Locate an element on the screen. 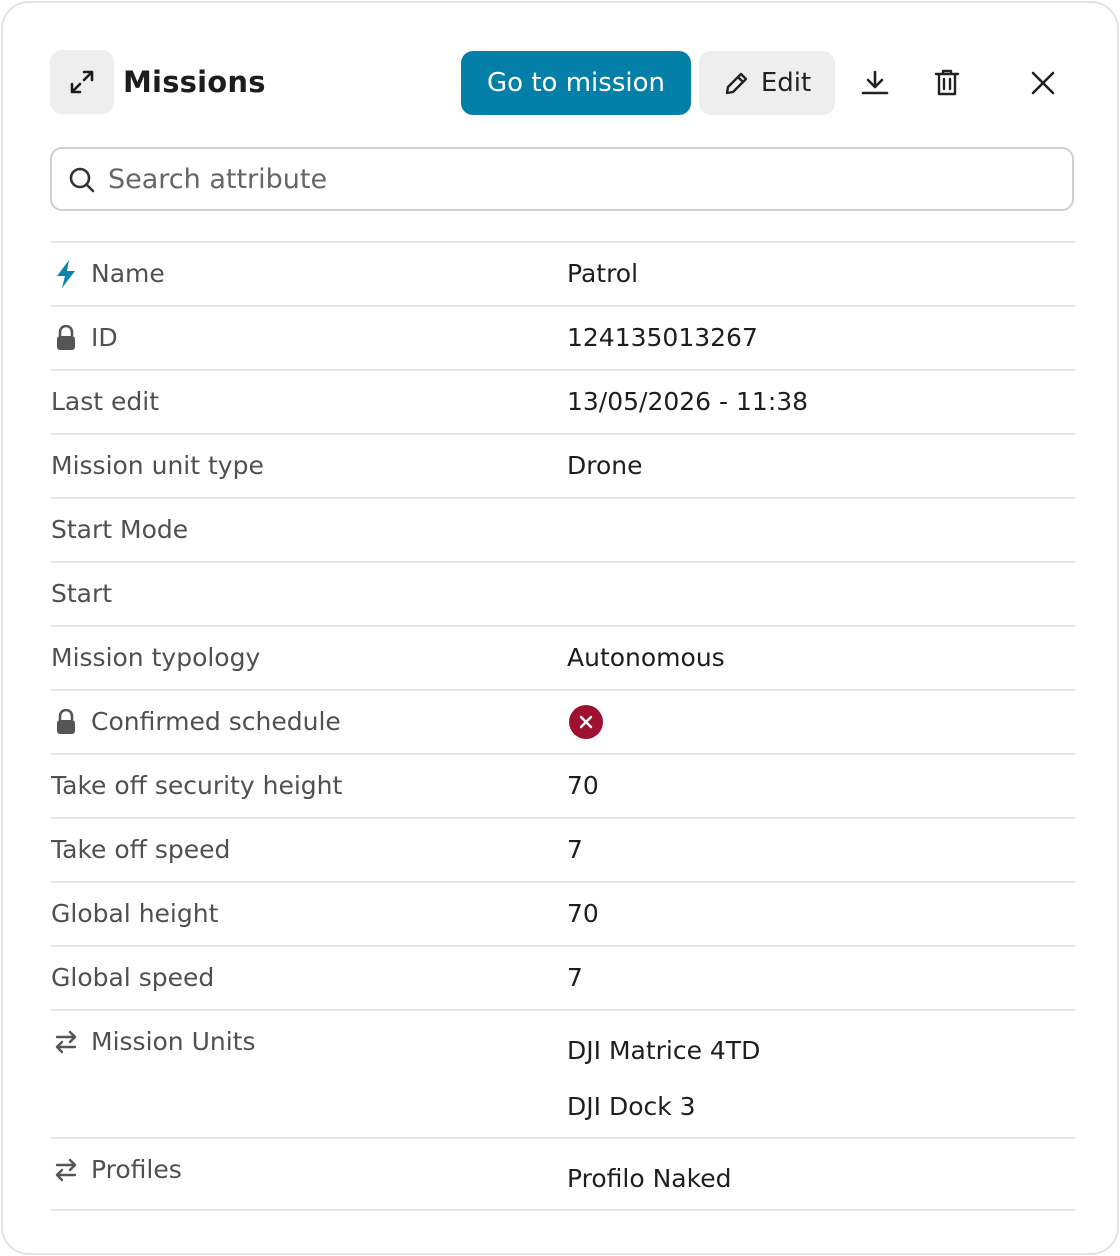 The width and height of the screenshot is (1120, 1256). unit-type-value: Drone is located at coordinates (605, 465).